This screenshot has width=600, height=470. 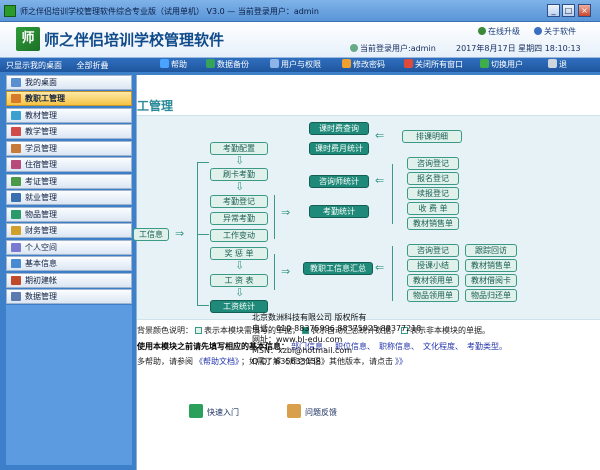 I want to click on maximize-button: □, so click(x=568, y=10).